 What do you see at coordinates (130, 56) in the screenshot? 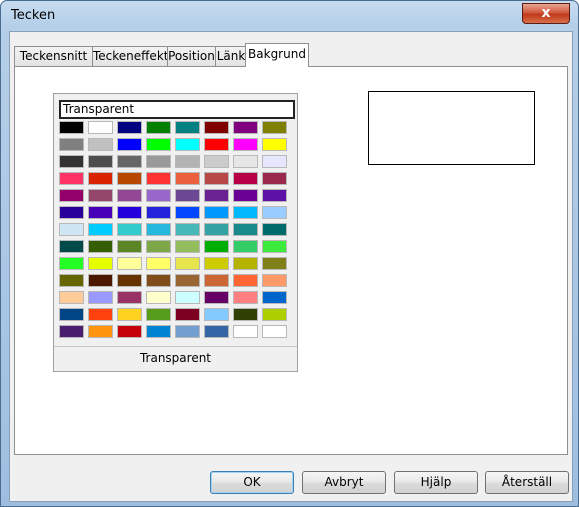
I see `tab-teckeneffekt: Teckeneffekt` at bounding box center [130, 56].